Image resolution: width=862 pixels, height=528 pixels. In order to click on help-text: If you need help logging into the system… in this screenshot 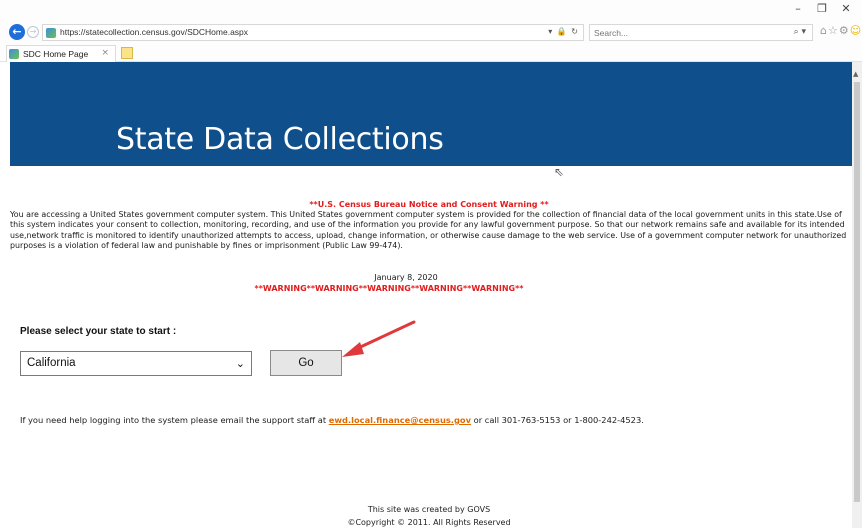, I will do `click(332, 420)`.